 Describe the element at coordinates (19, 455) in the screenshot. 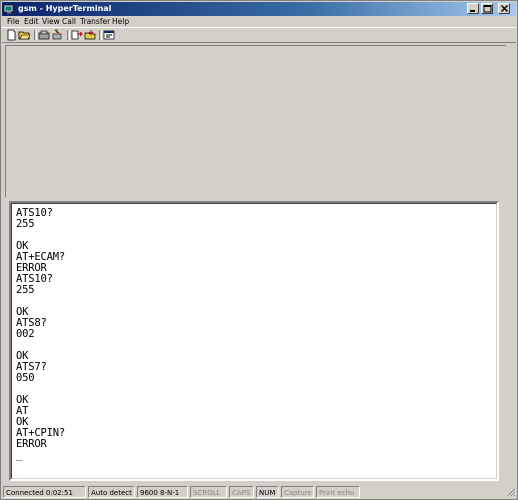

I see `terminal-cursor: _` at that location.